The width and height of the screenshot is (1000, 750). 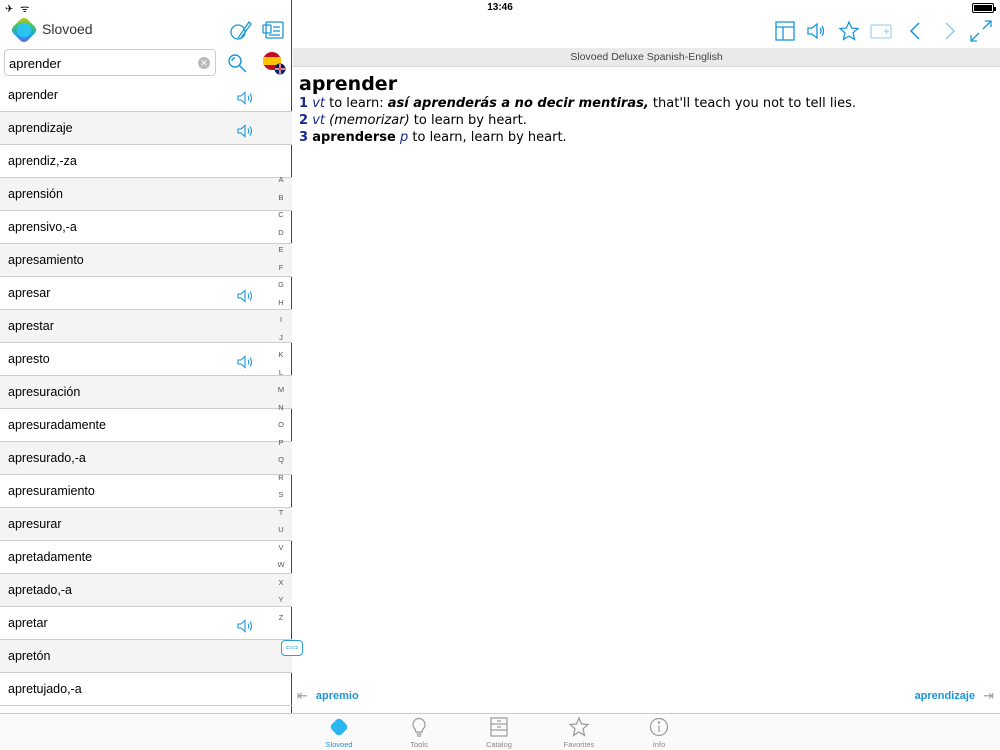 I want to click on alphabet-index-letter: Y, so click(x=281, y=600).